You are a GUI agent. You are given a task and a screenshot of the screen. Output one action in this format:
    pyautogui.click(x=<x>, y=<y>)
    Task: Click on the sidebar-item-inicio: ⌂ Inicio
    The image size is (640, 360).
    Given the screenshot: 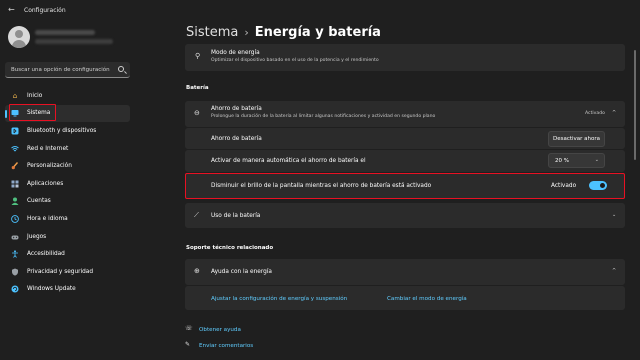 What is the action you would take?
    pyautogui.click(x=67, y=96)
    